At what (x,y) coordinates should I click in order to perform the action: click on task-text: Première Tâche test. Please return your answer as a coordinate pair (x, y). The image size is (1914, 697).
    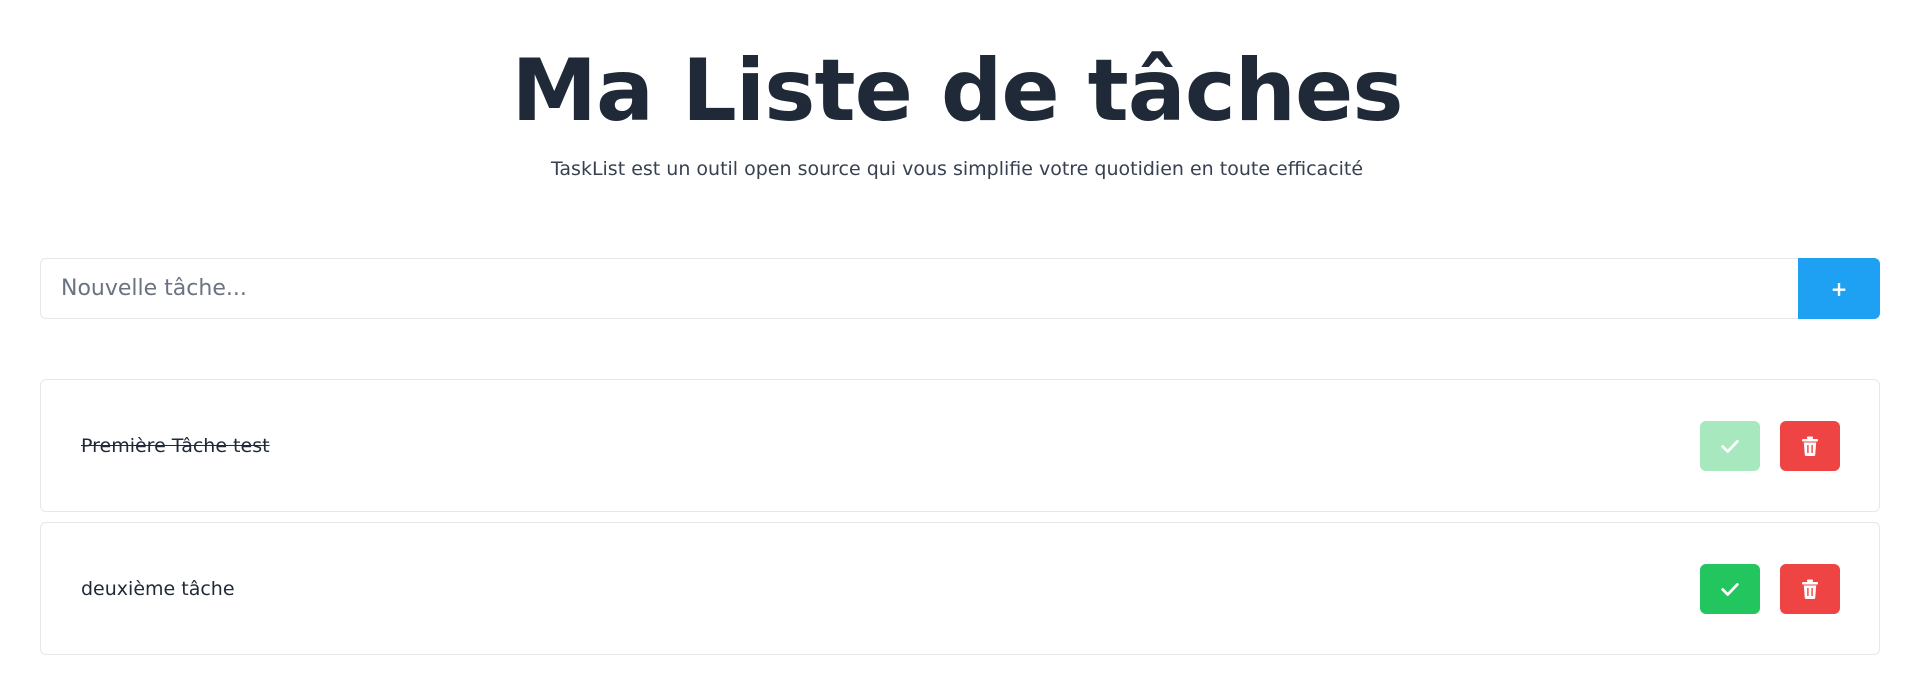
    Looking at the image, I should click on (175, 445).